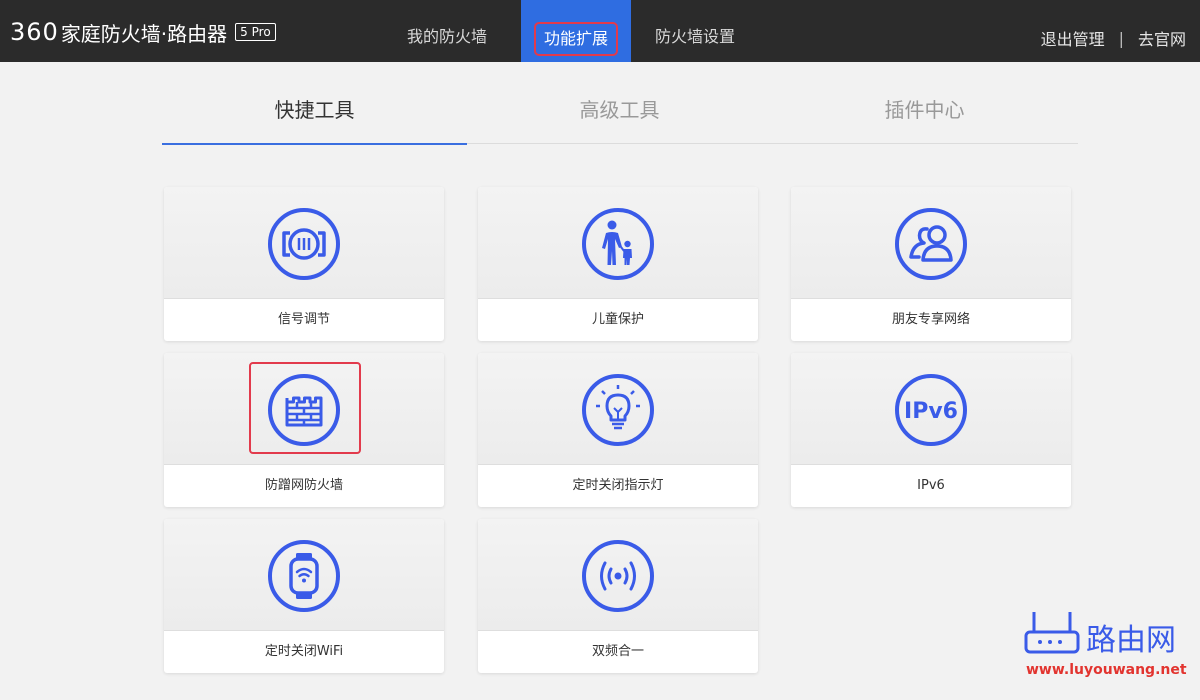 This screenshot has width=1200, height=700. I want to click on tab-quick-tools: 快捷工具, so click(314, 103).